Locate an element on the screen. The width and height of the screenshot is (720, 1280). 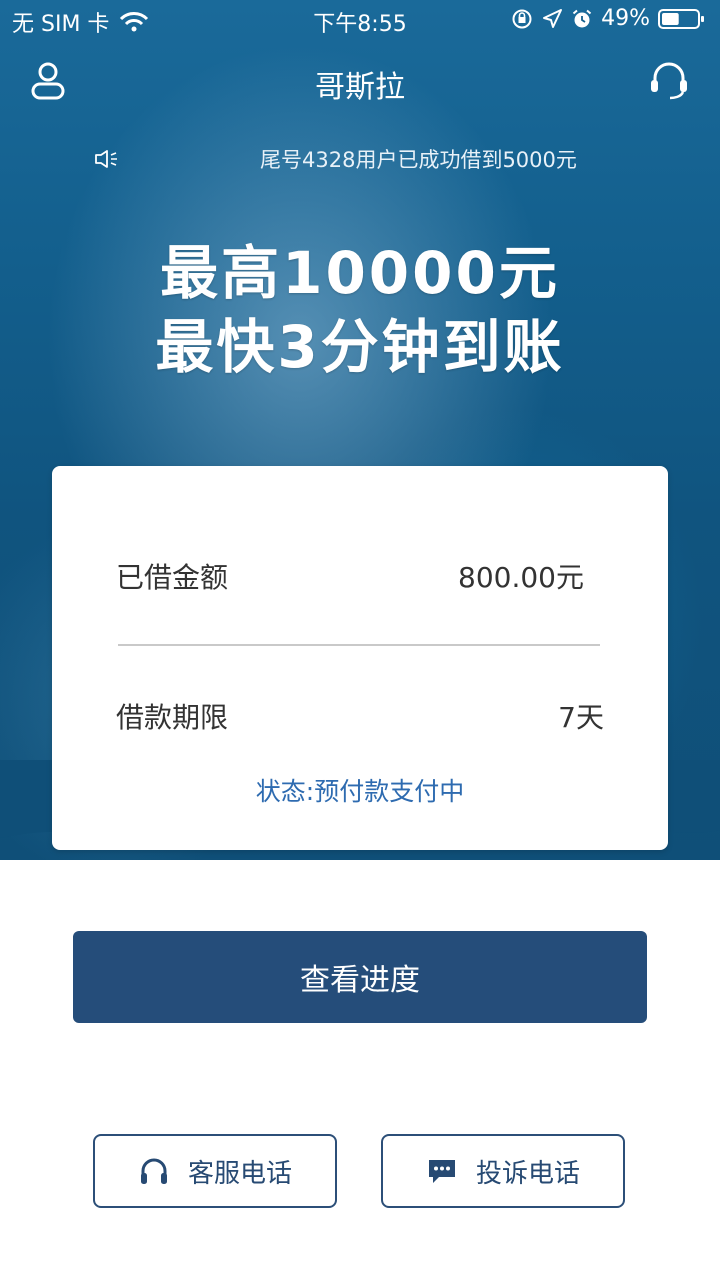
speaker-icon is located at coordinates (106, 159).